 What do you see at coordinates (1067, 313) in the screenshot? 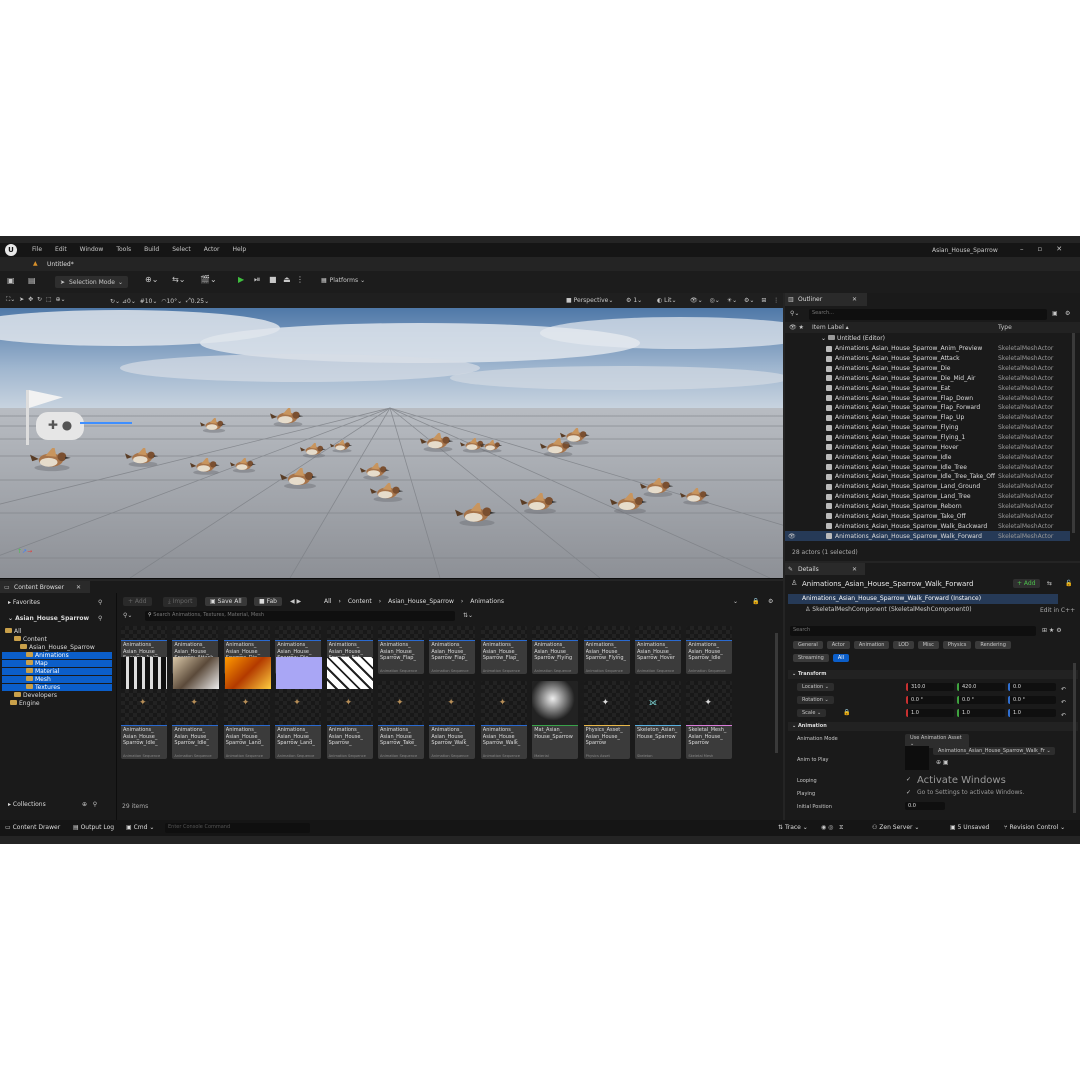
I see `settings-icon: ⚙` at bounding box center [1067, 313].